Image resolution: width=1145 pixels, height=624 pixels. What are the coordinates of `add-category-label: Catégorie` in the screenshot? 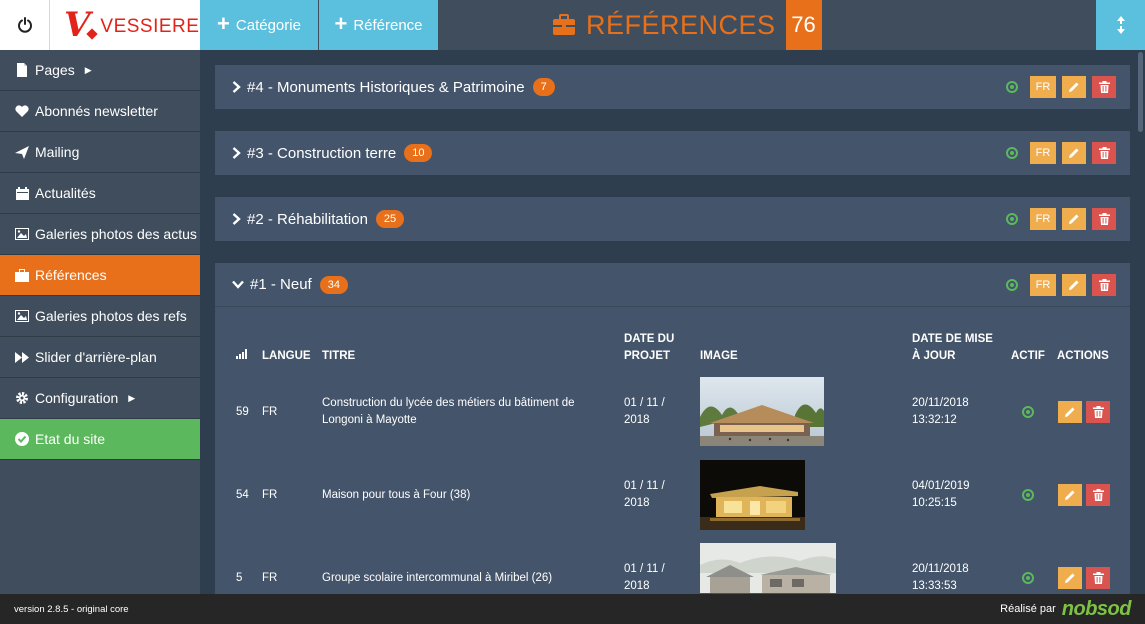 It's located at (268, 25).